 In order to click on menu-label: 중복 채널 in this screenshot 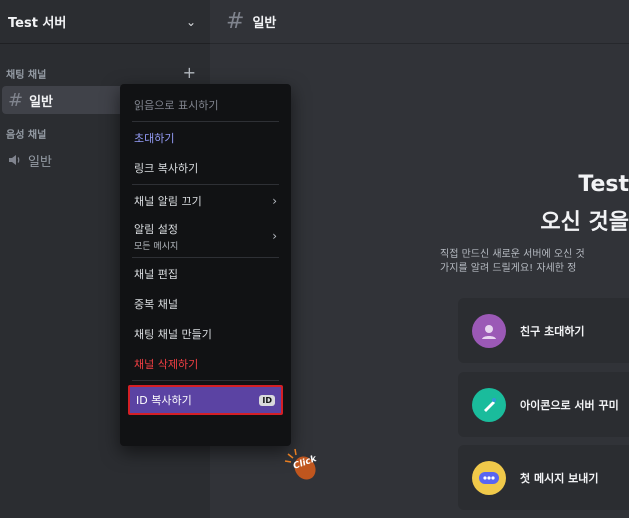, I will do `click(156, 304)`.